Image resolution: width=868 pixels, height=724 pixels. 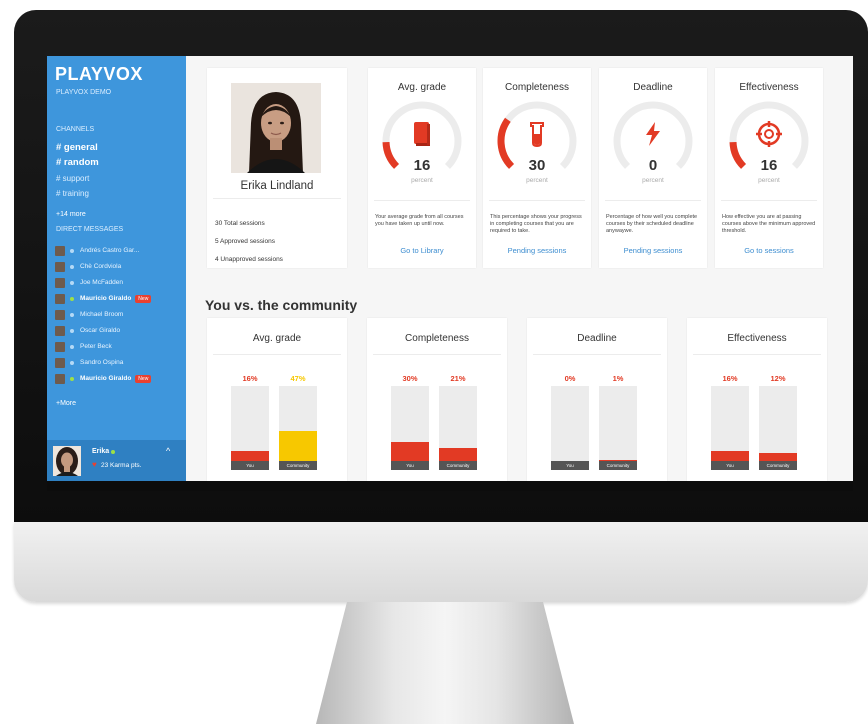 What do you see at coordinates (96, 346) in the screenshot?
I see `dm-name: Peter Beck` at bounding box center [96, 346].